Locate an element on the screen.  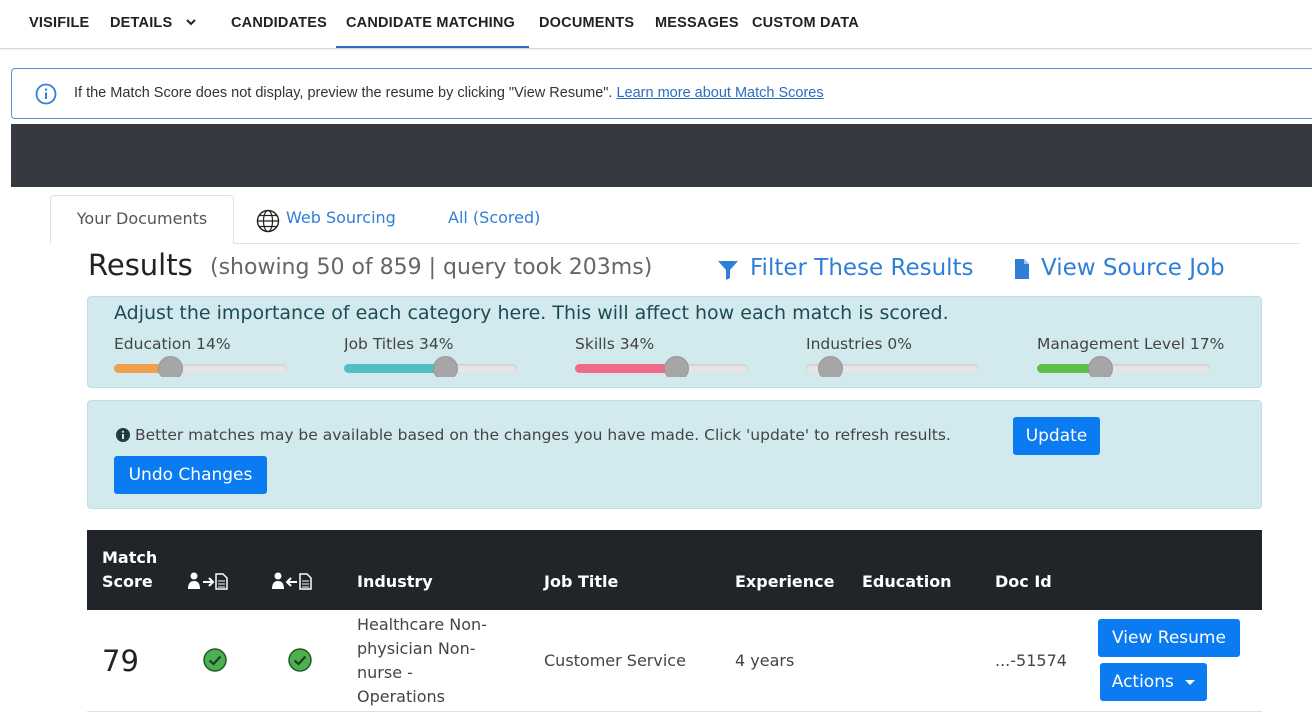
slider-label: Industries 0% is located at coordinates (859, 344).